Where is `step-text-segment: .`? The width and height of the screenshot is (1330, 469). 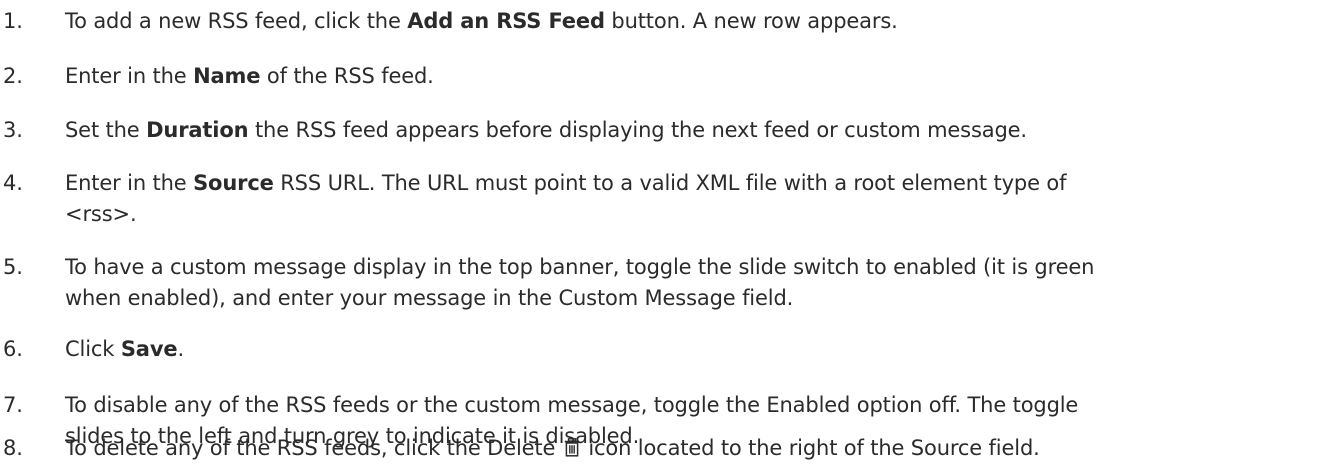 step-text-segment: . is located at coordinates (180, 349).